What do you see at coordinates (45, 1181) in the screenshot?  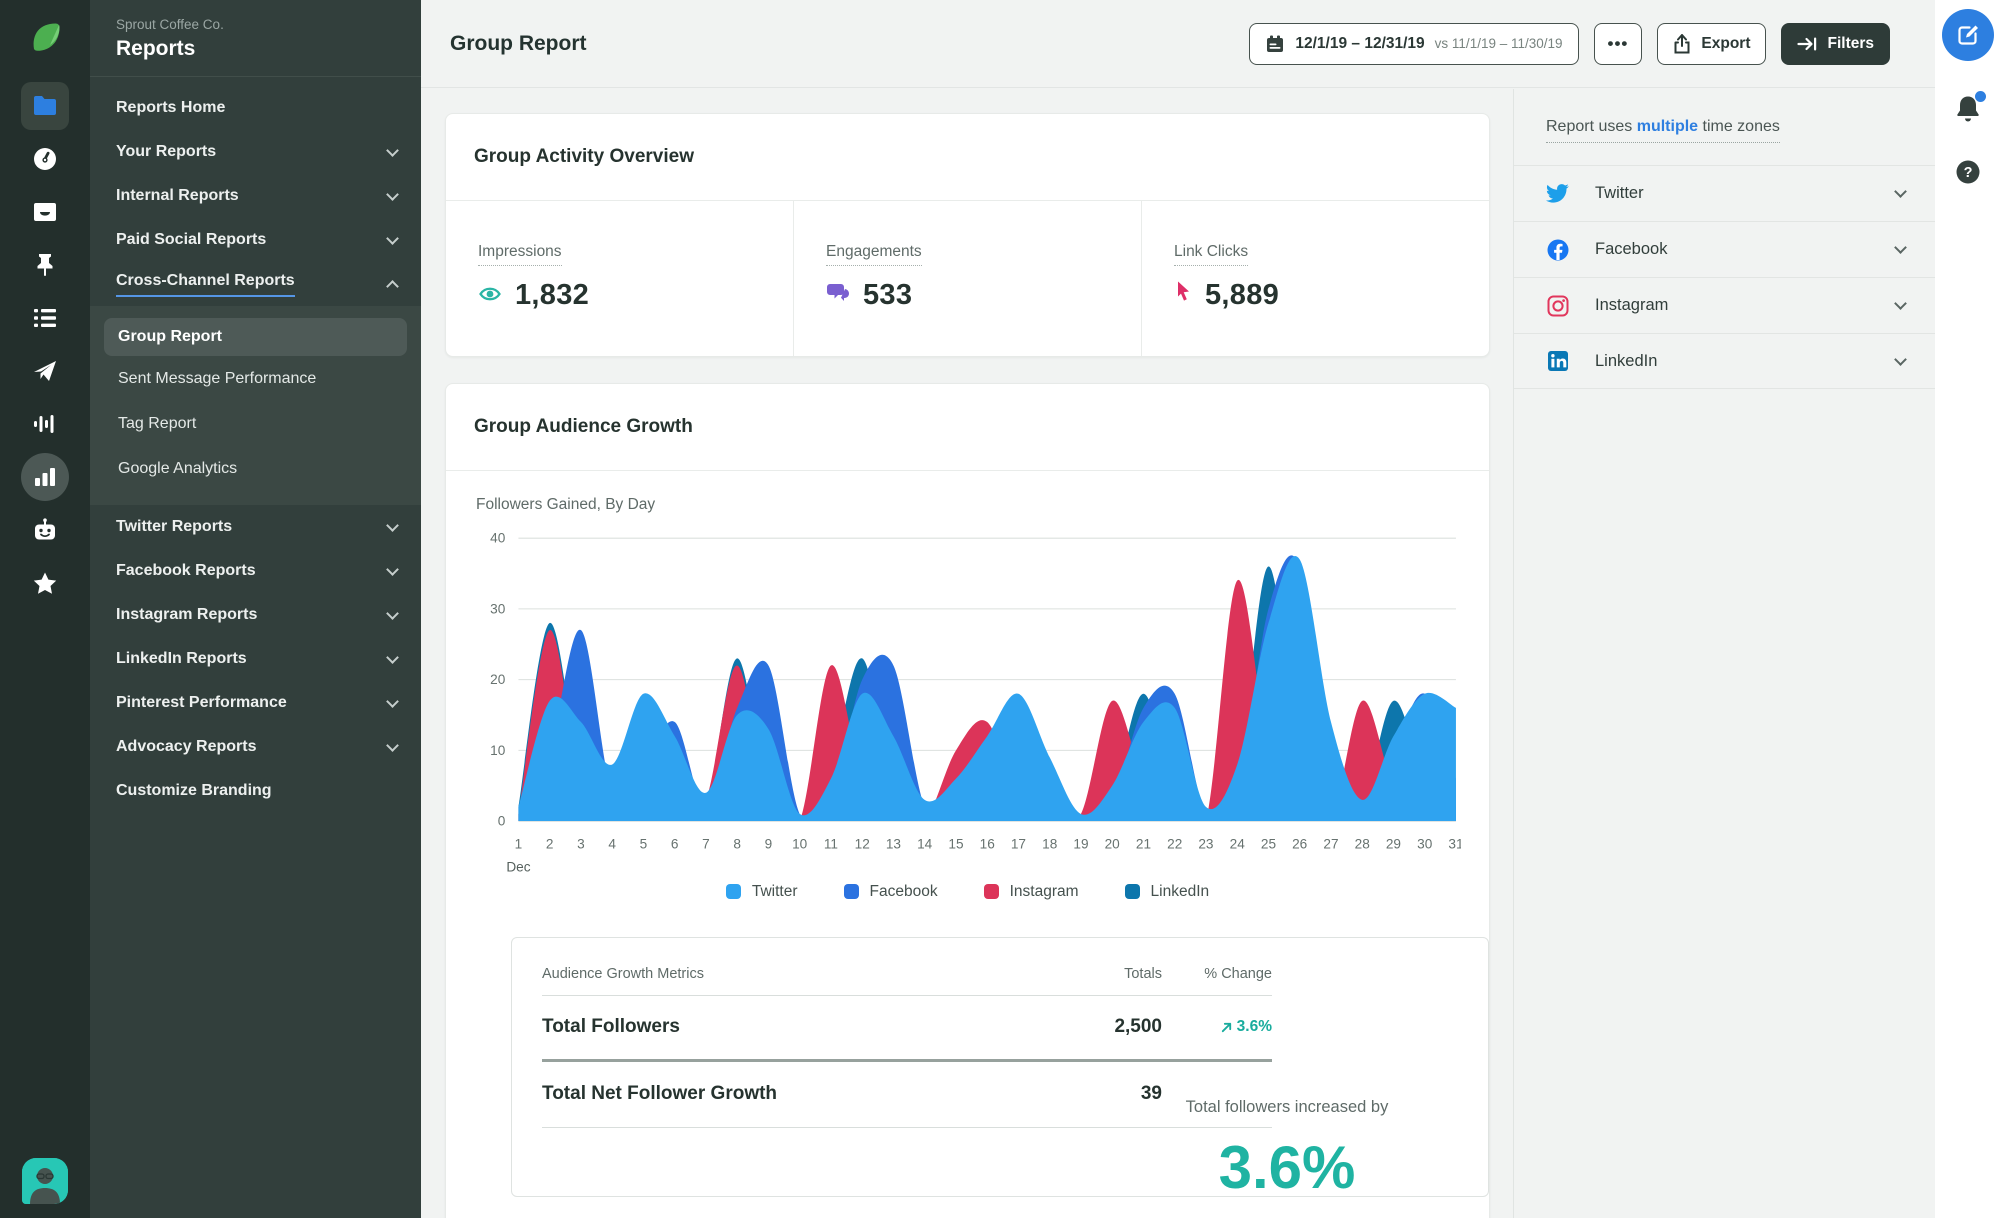 I see `user-avatar` at bounding box center [45, 1181].